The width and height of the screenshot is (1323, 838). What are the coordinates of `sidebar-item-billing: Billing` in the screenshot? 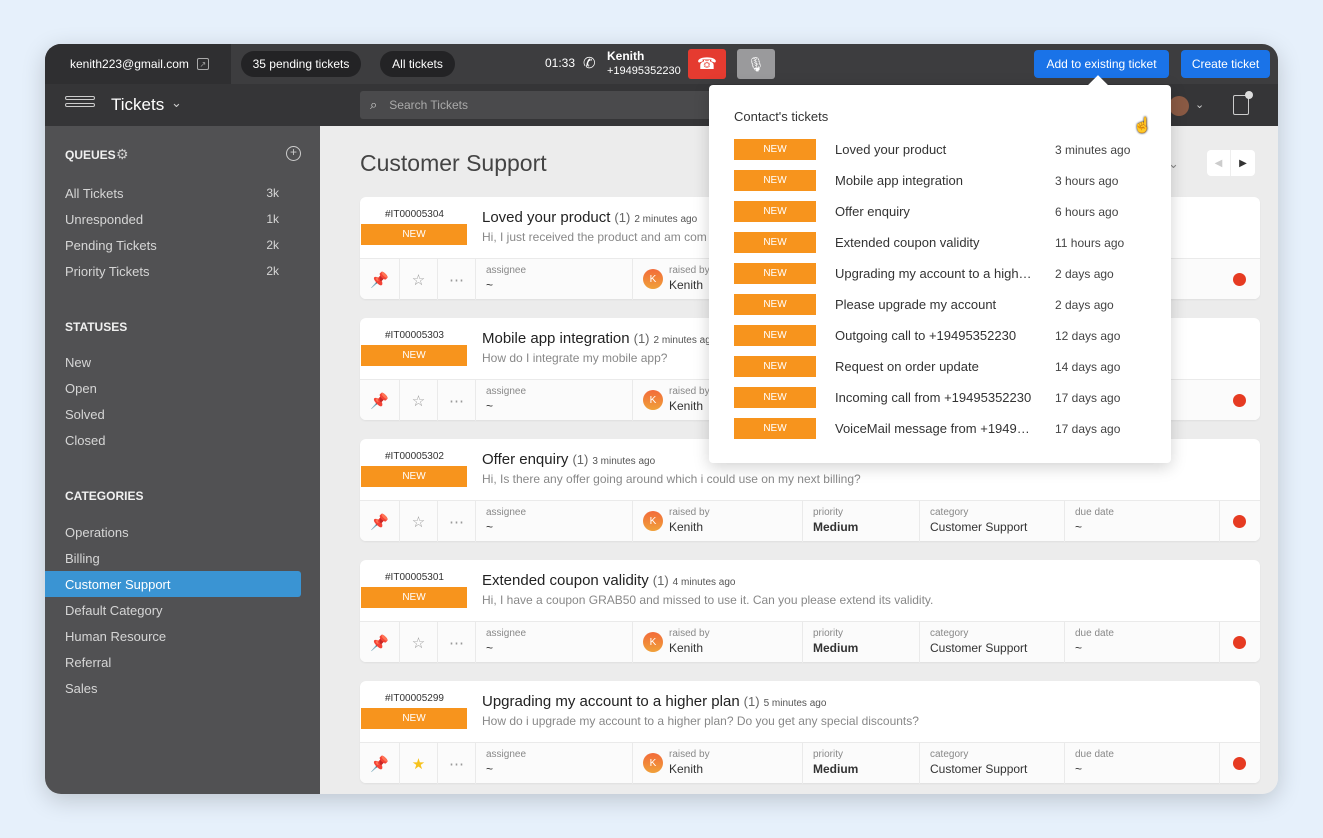 It's located at (173, 558).